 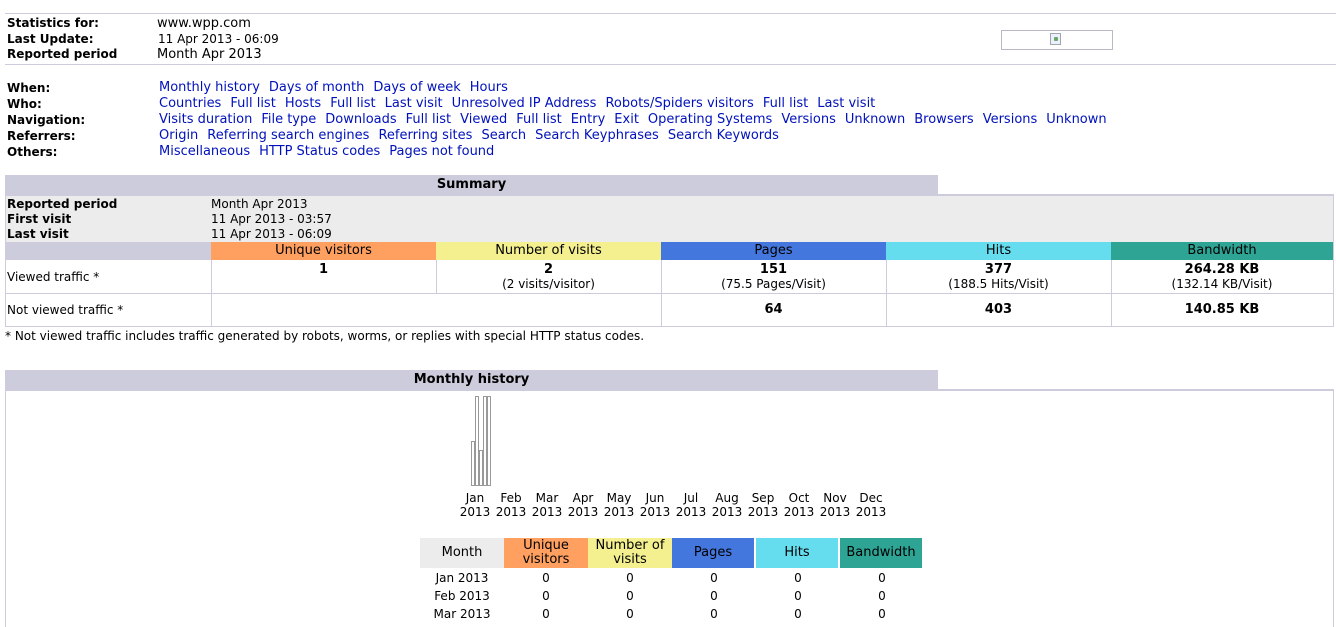 I want to click on not-viewed-pages-value: 64, so click(x=773, y=309).